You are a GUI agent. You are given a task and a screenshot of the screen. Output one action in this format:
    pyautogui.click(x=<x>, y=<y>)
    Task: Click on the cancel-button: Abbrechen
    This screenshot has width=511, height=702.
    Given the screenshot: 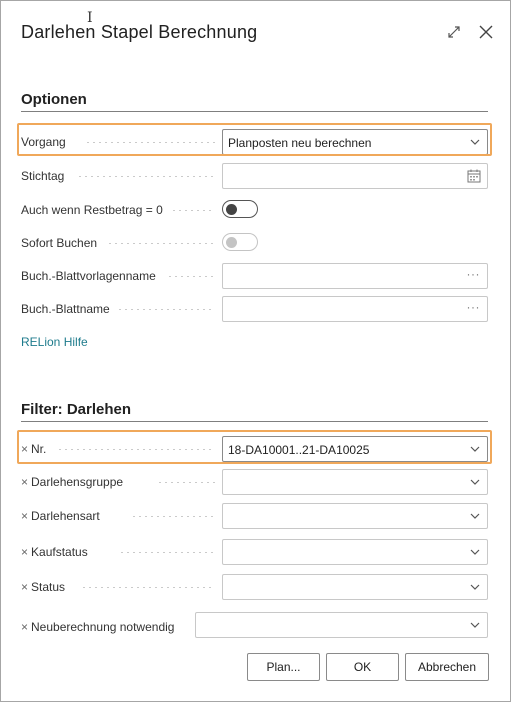 What is the action you would take?
    pyautogui.click(x=447, y=667)
    